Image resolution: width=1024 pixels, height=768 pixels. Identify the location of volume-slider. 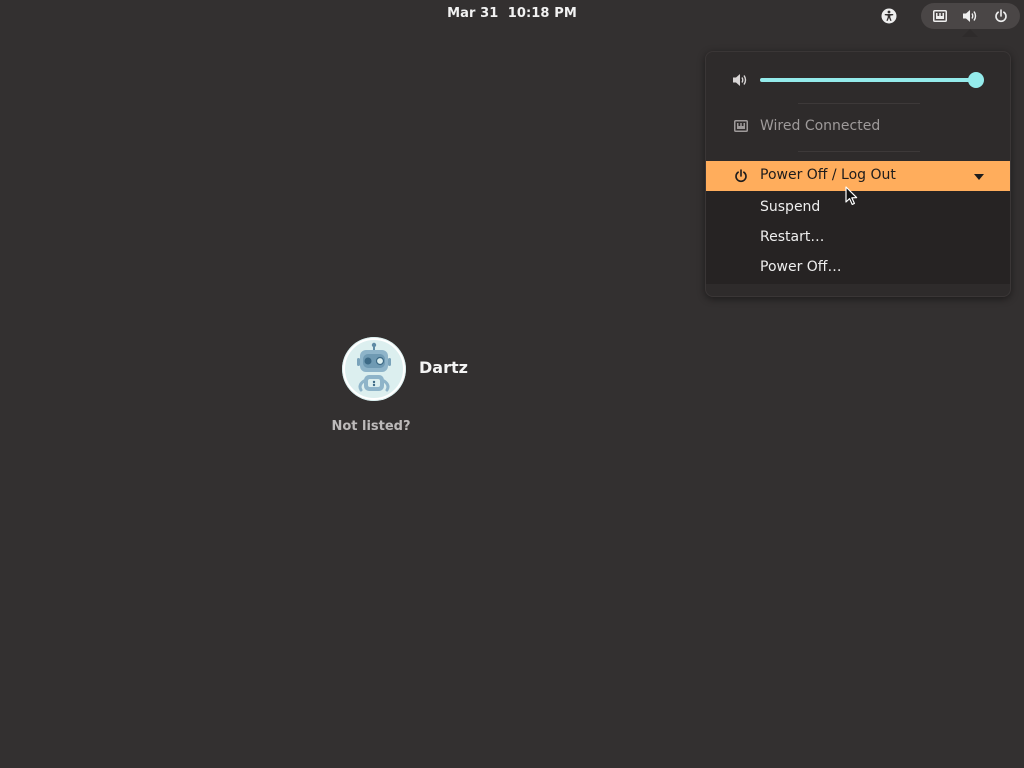
(868, 80).